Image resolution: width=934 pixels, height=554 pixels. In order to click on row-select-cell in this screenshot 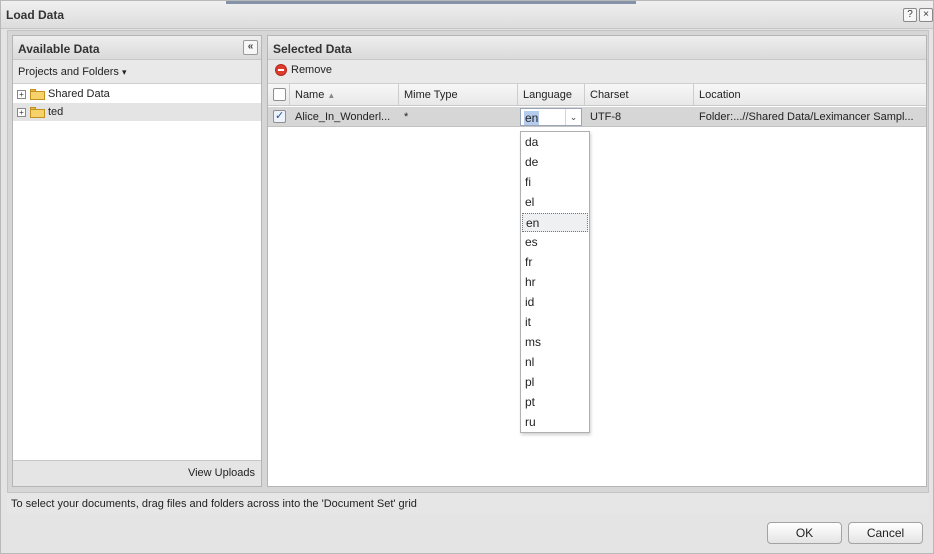, I will do `click(279, 117)`.